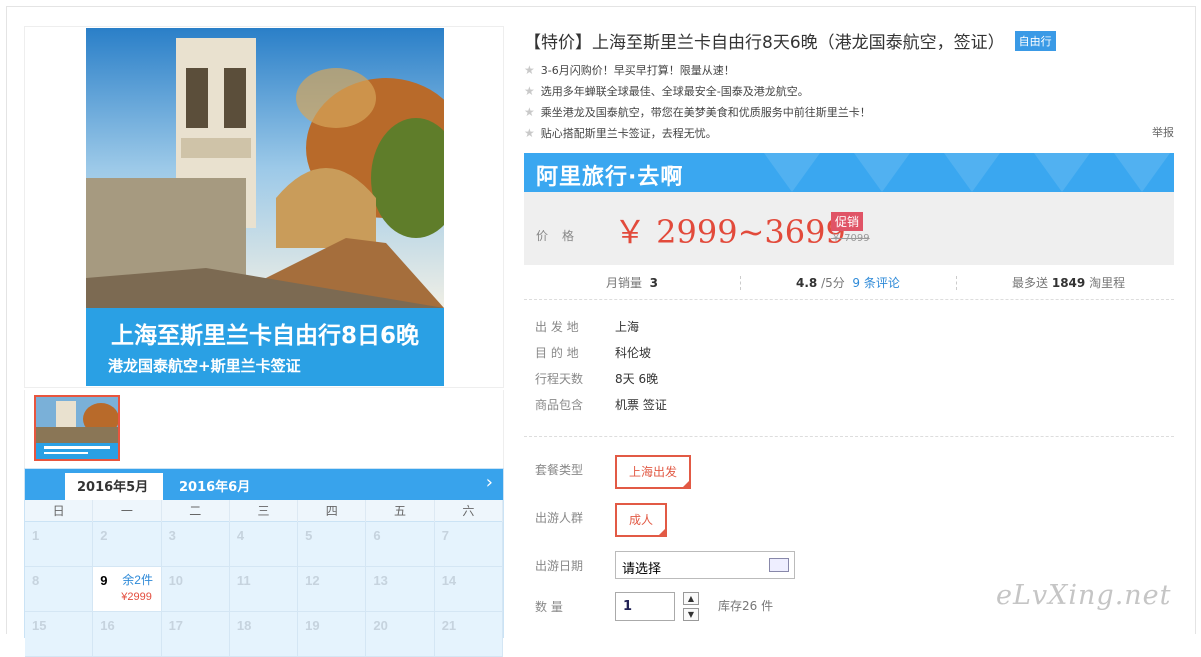 The height and width of the screenshot is (657, 1201). I want to click on calendar-header: 2016年5月 2016年6月 ›, so click(264, 484).